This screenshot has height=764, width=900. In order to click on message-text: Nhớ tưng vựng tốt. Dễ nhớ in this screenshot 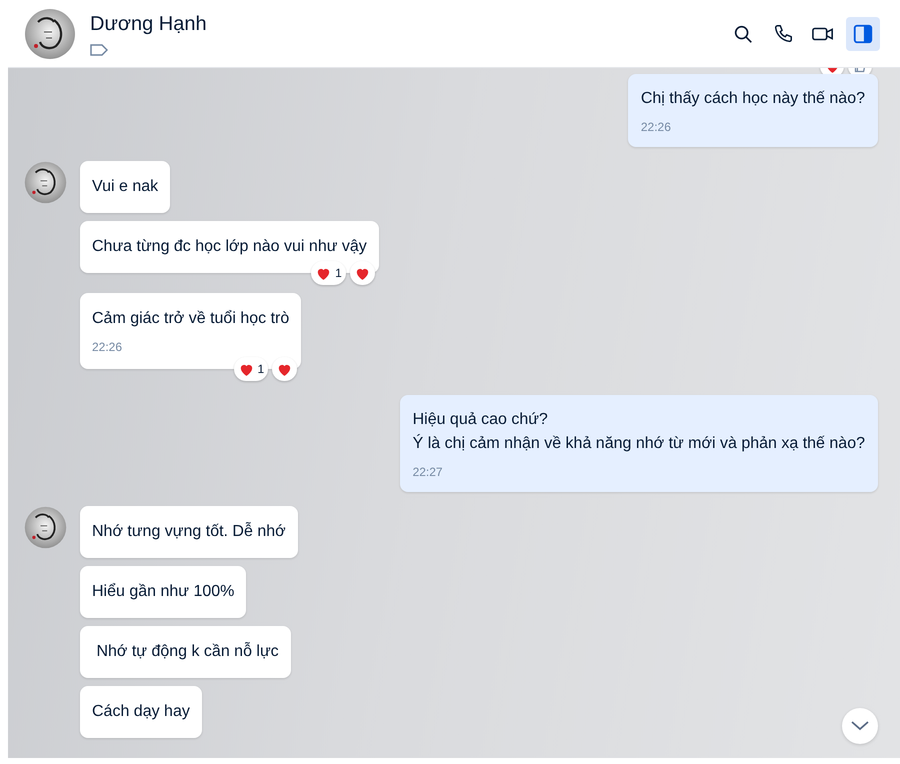, I will do `click(189, 531)`.